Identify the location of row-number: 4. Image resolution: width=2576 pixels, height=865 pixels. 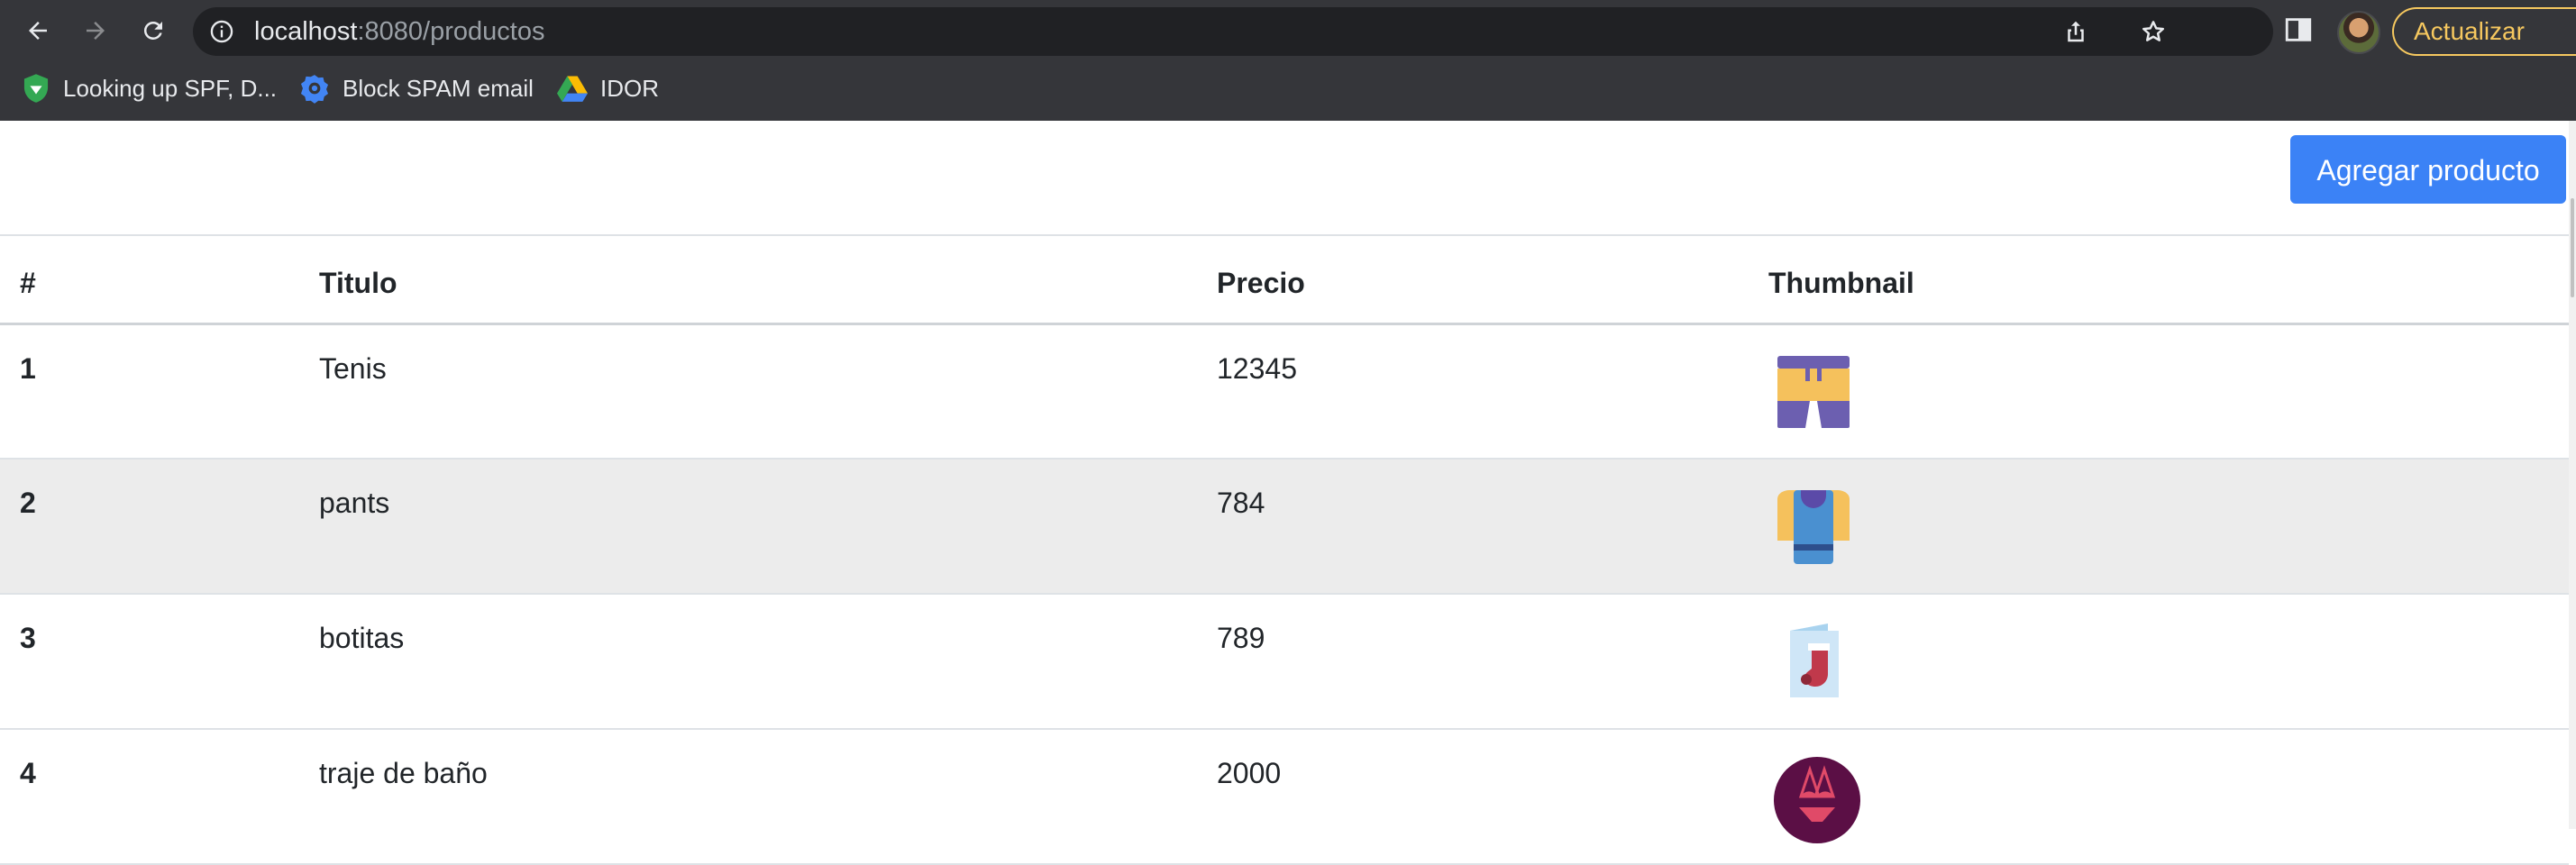
(28, 773).